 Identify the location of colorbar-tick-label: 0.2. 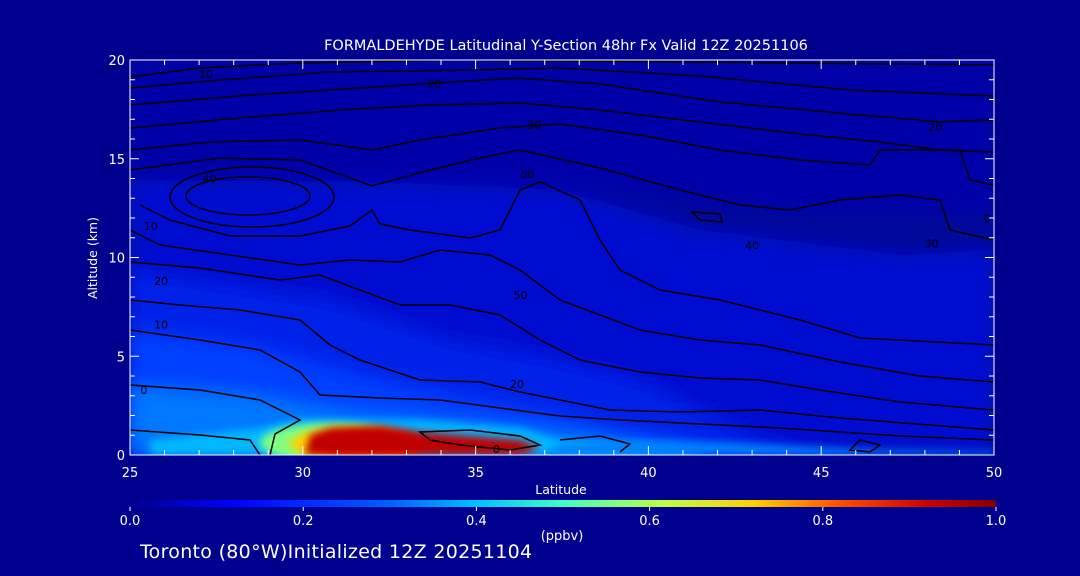
(303, 521).